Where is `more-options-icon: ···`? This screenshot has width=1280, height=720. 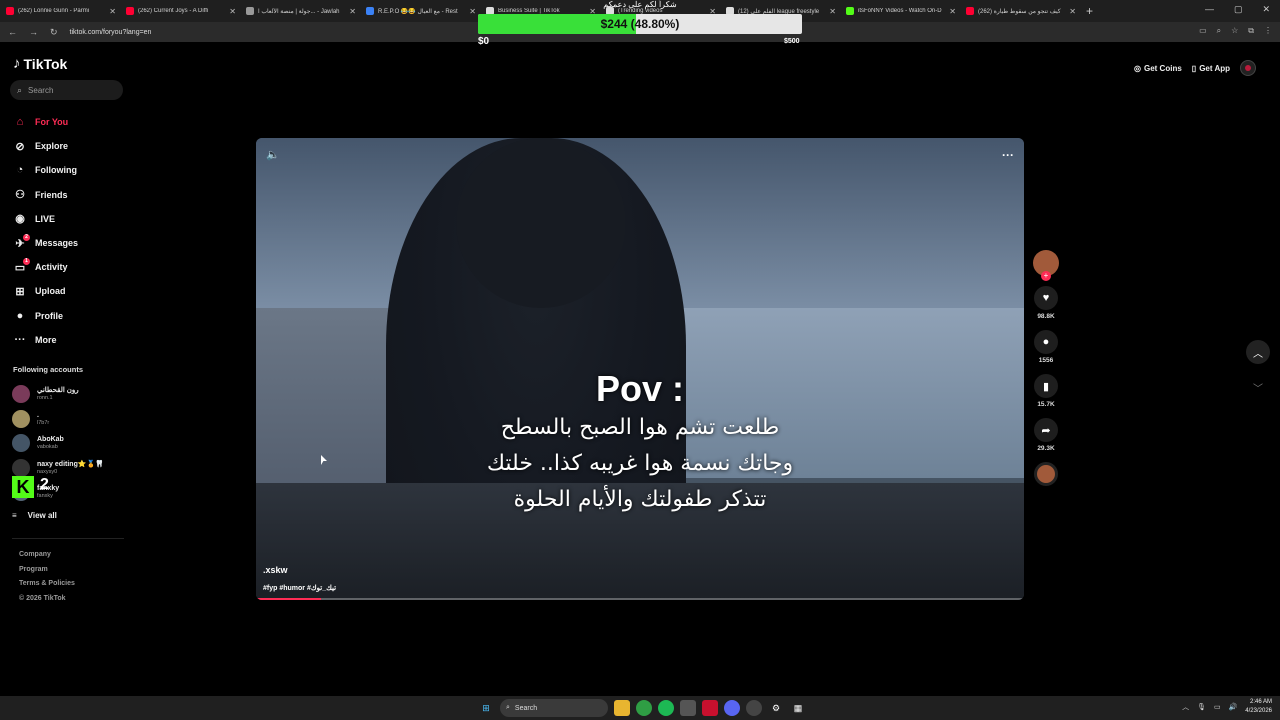 more-options-icon: ··· is located at coordinates (1008, 155).